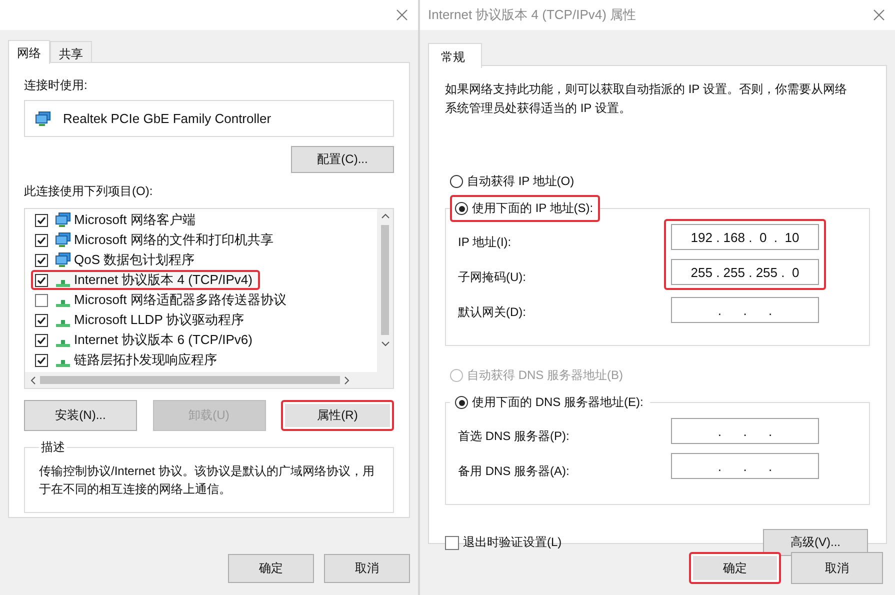  I want to click on radio-option: 使用下面的 DNS 服务器地址(E):, so click(550, 402).